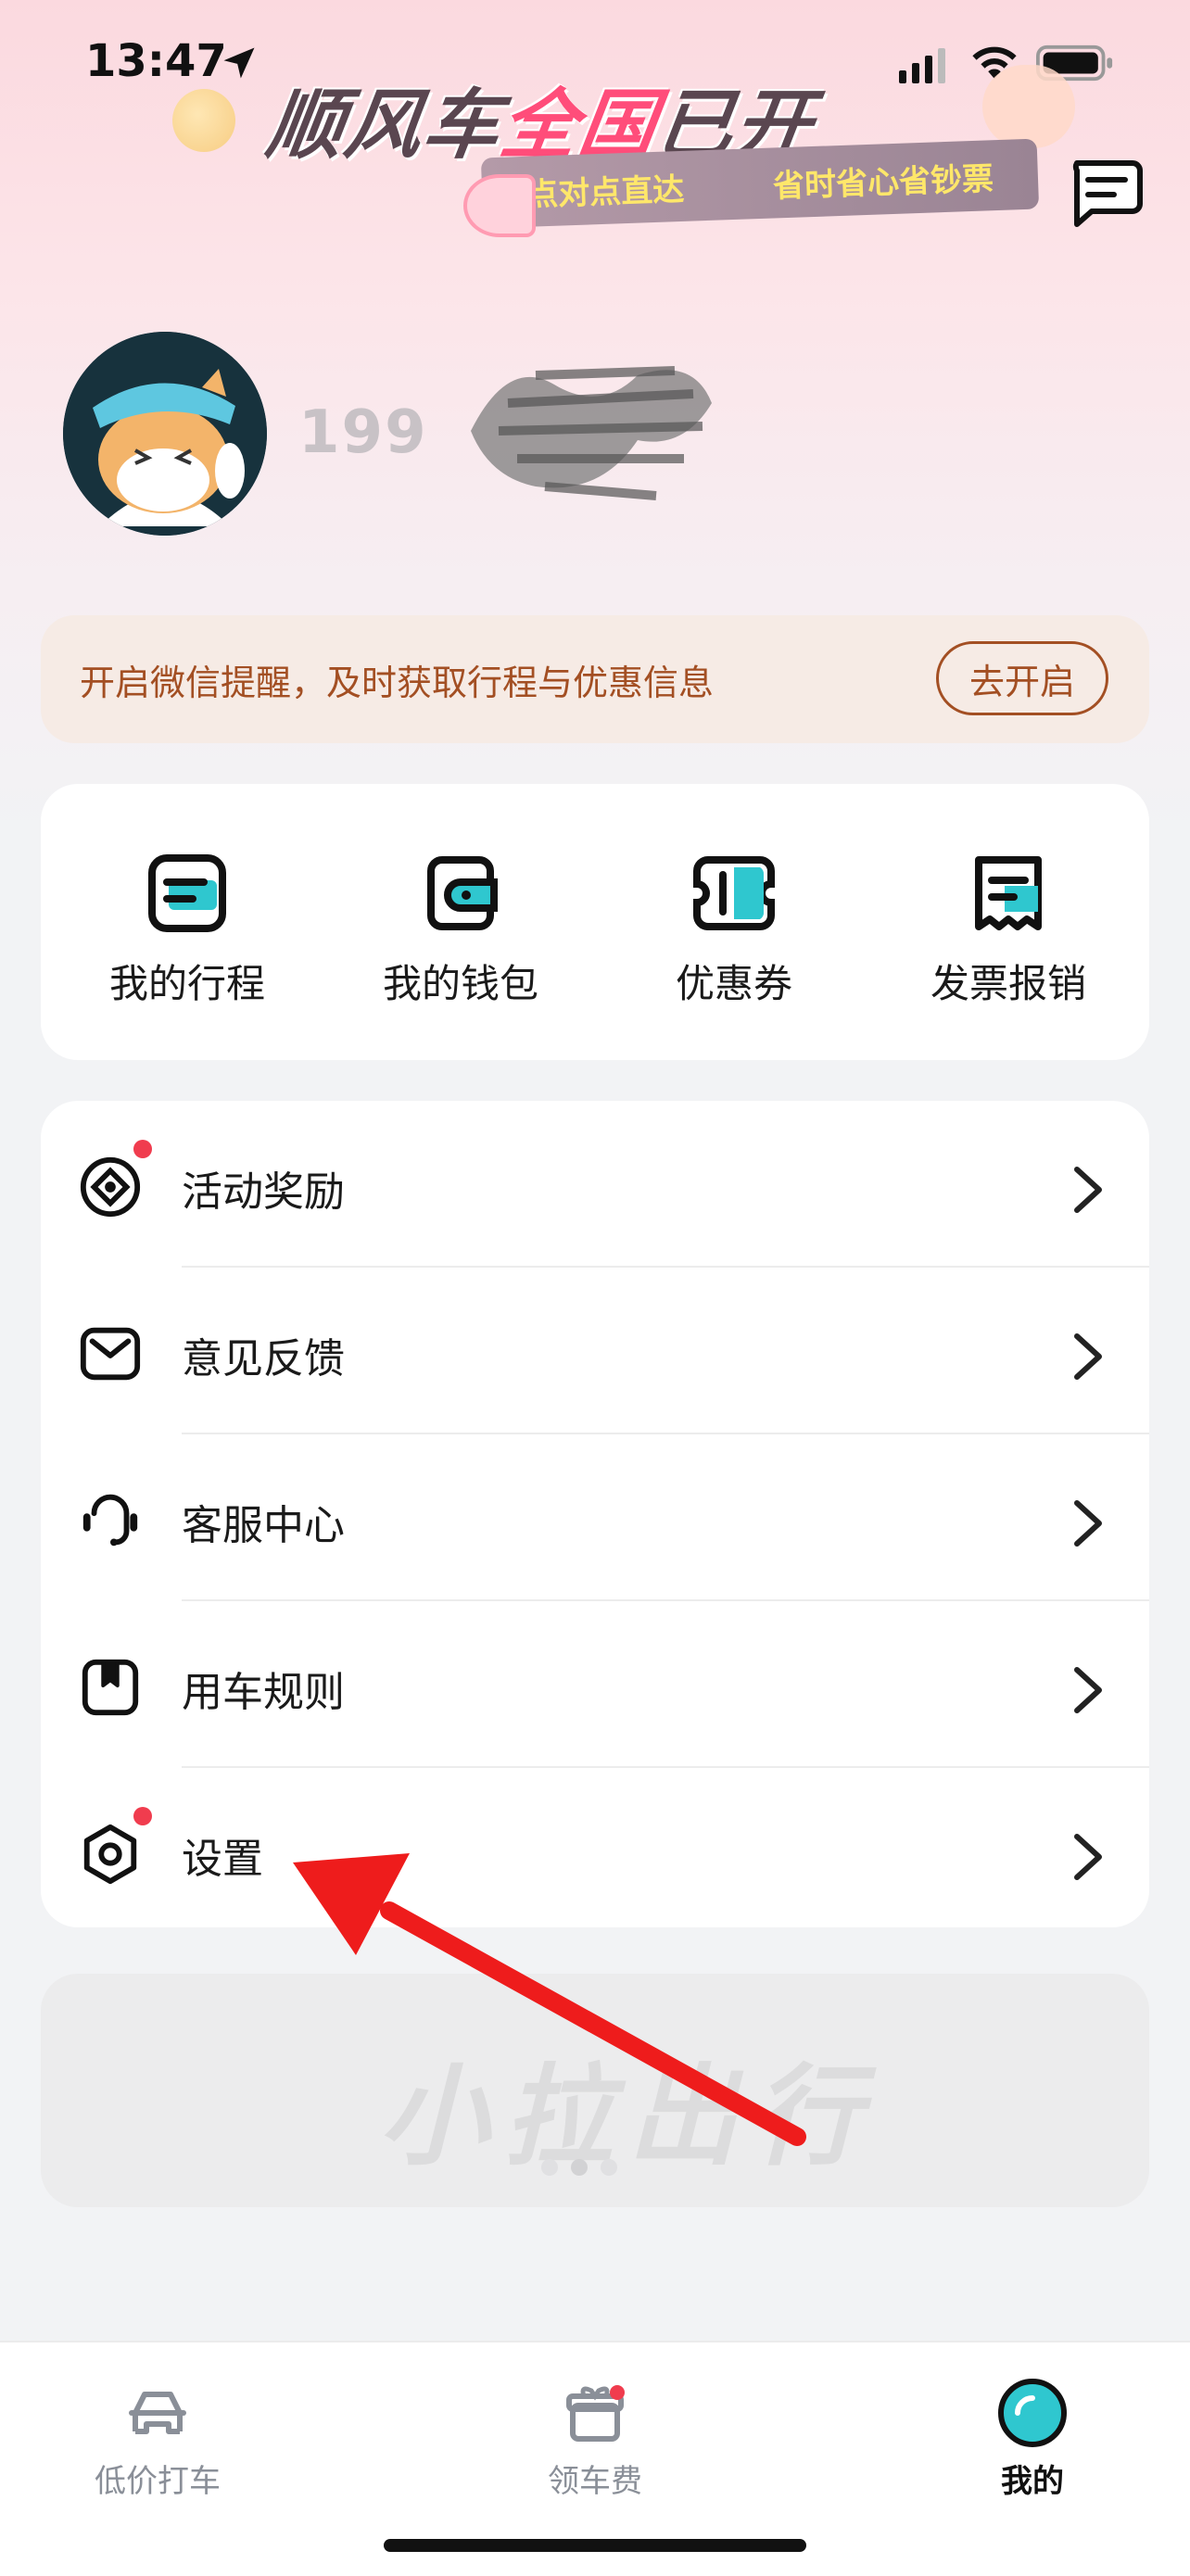  What do you see at coordinates (1028, 106) in the screenshot?
I see `waving-hand-decoration` at bounding box center [1028, 106].